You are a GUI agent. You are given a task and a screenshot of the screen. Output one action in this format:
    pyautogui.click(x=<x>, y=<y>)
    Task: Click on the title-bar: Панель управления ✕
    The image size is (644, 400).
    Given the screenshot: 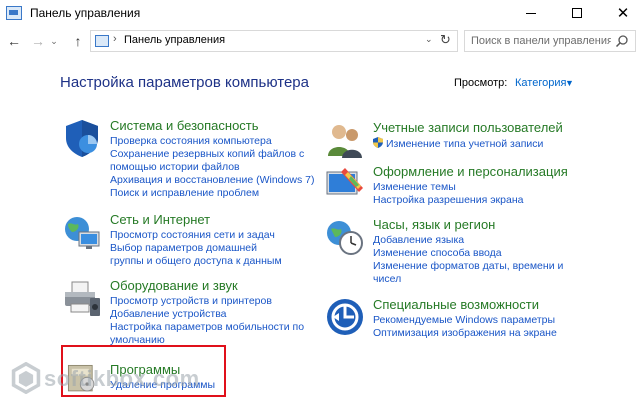 What is the action you would take?
    pyautogui.click(x=322, y=13)
    